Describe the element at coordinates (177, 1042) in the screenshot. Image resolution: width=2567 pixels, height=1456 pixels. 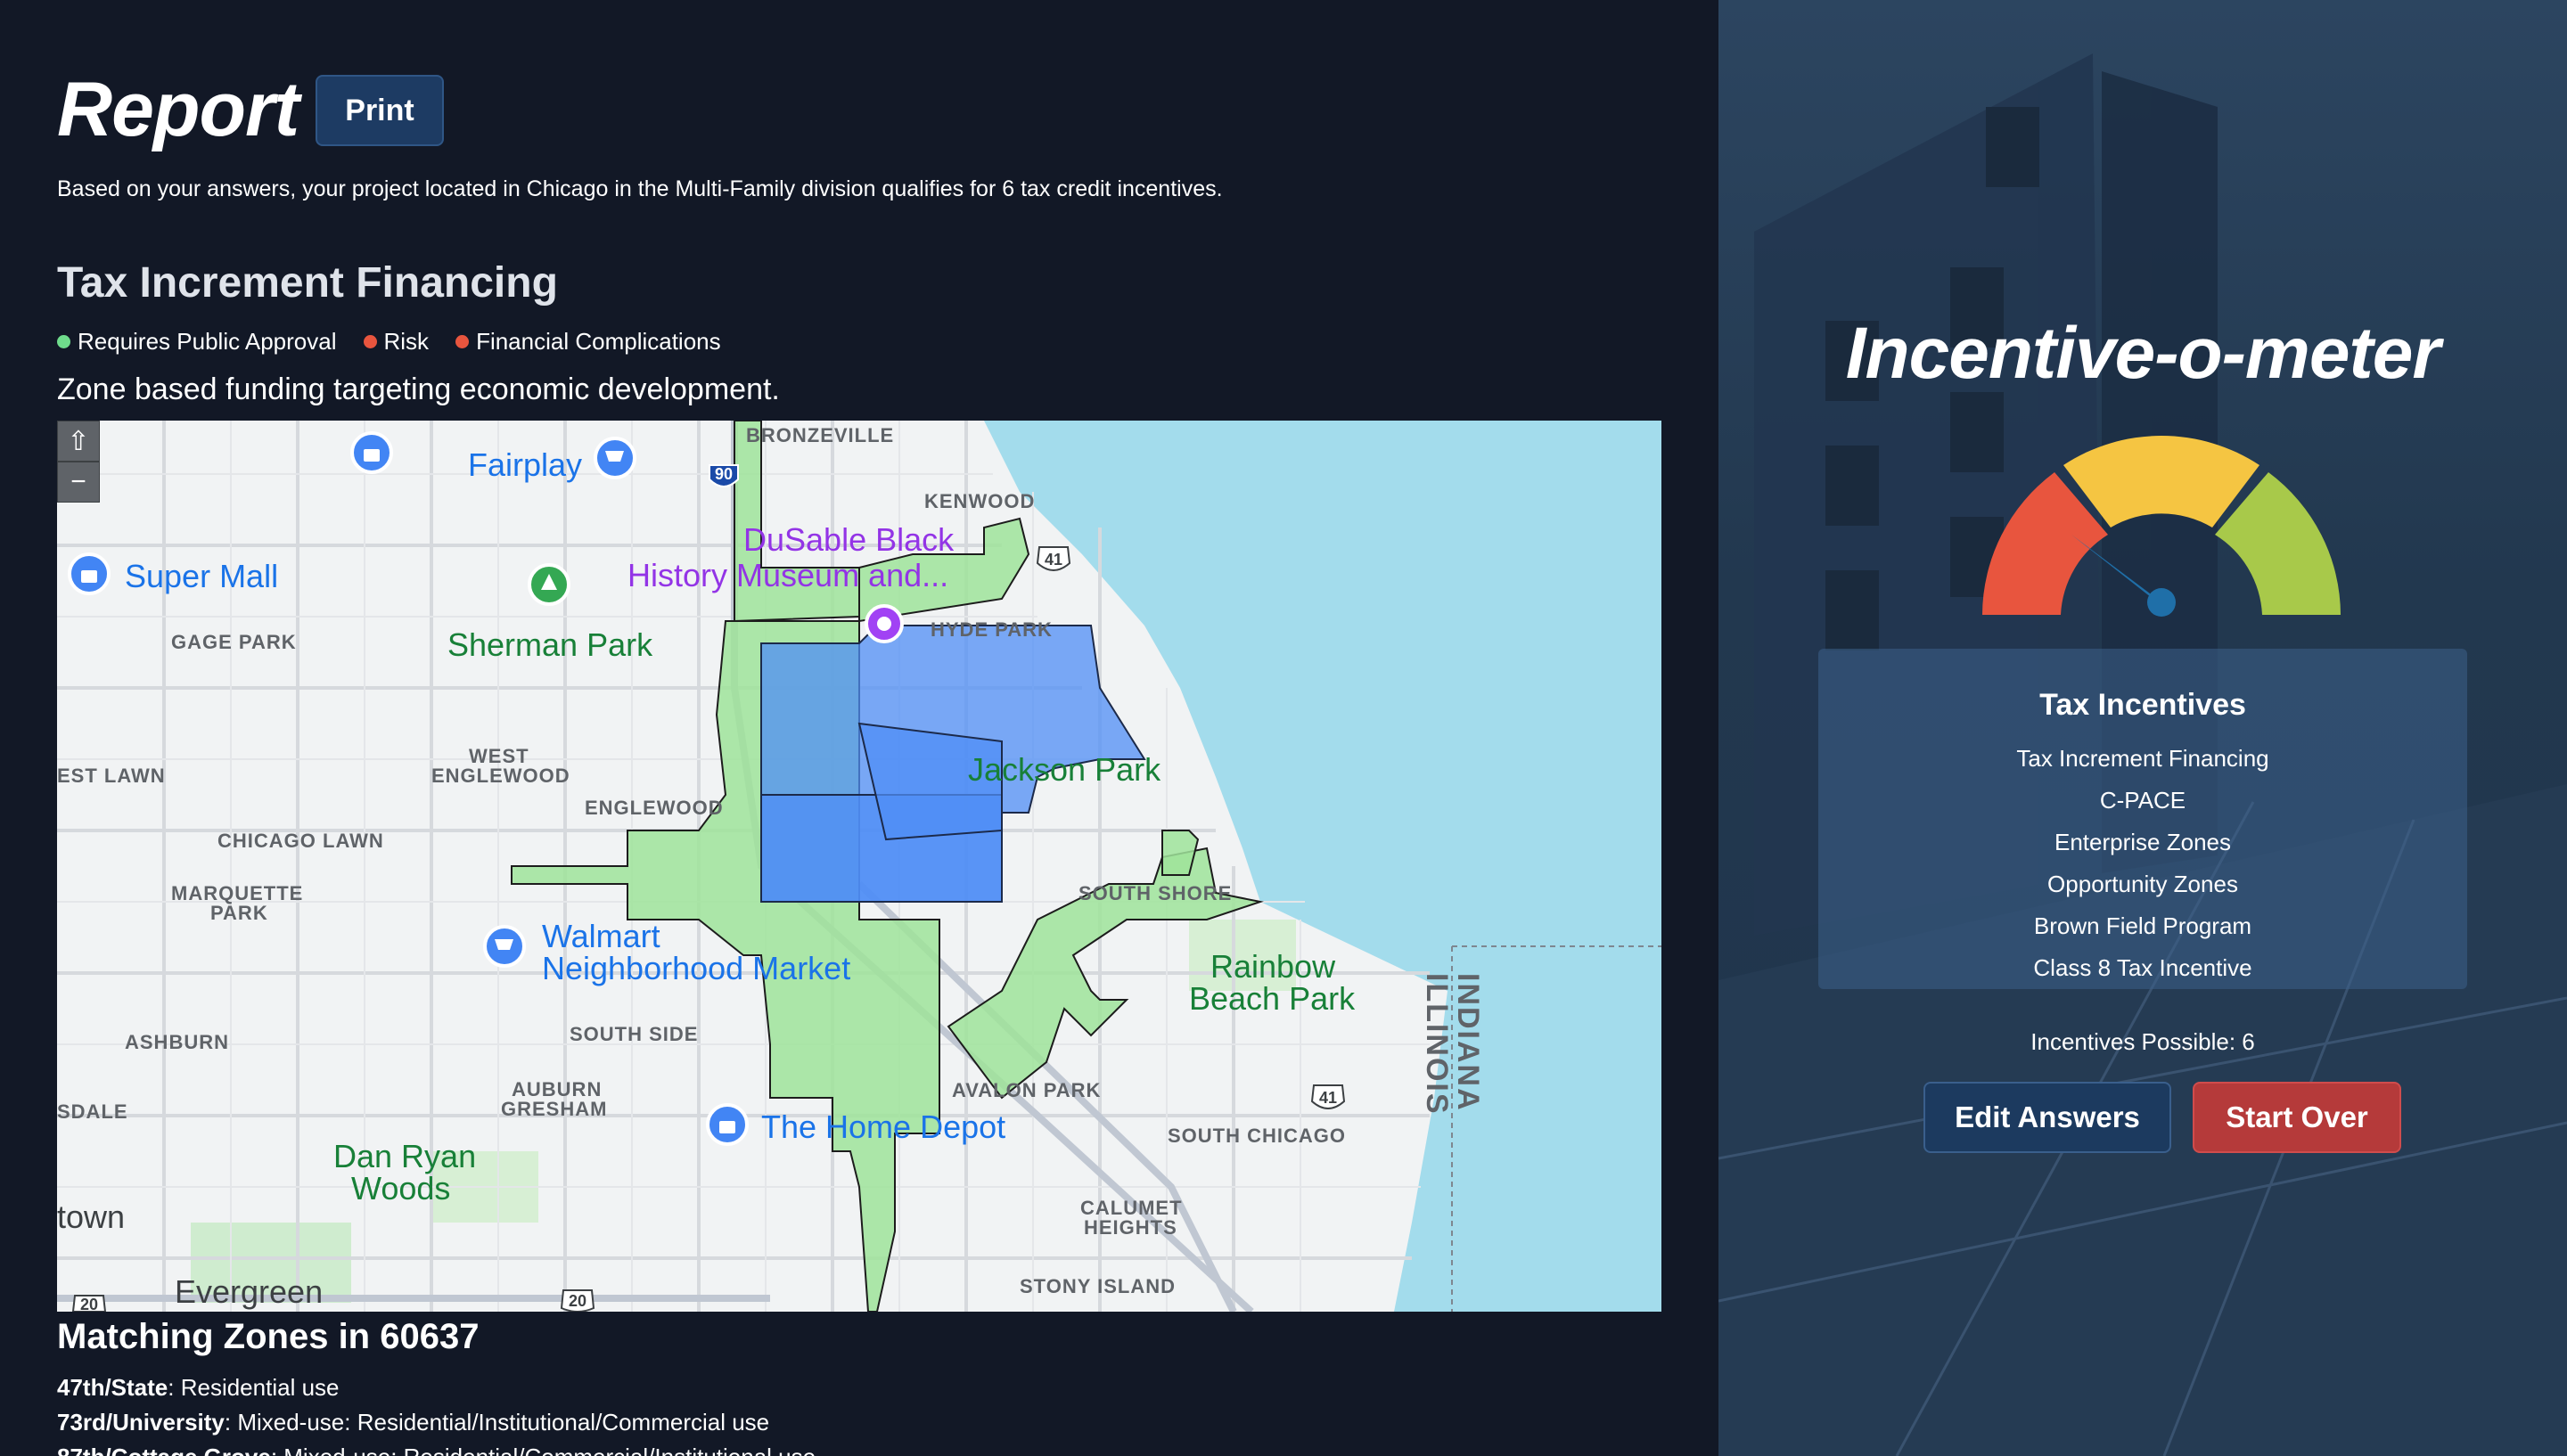
I see `label-ashburn: ASHBURN` at that location.